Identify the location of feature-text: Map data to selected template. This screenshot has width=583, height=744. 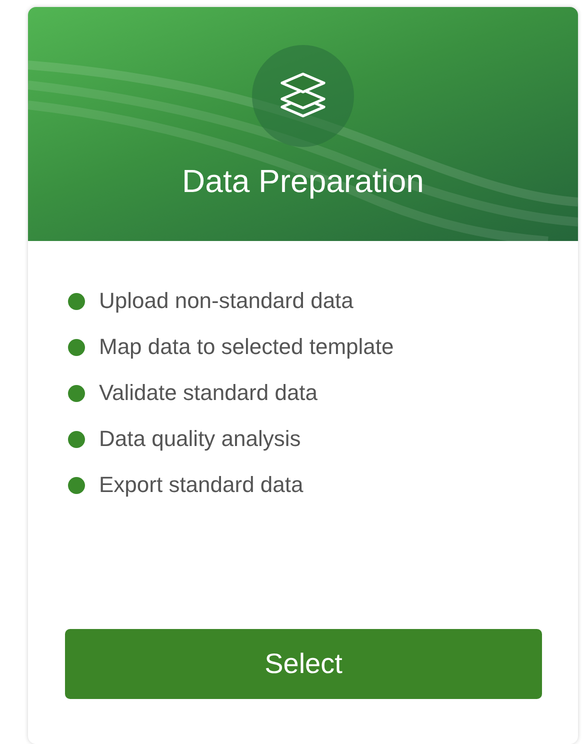
(246, 347).